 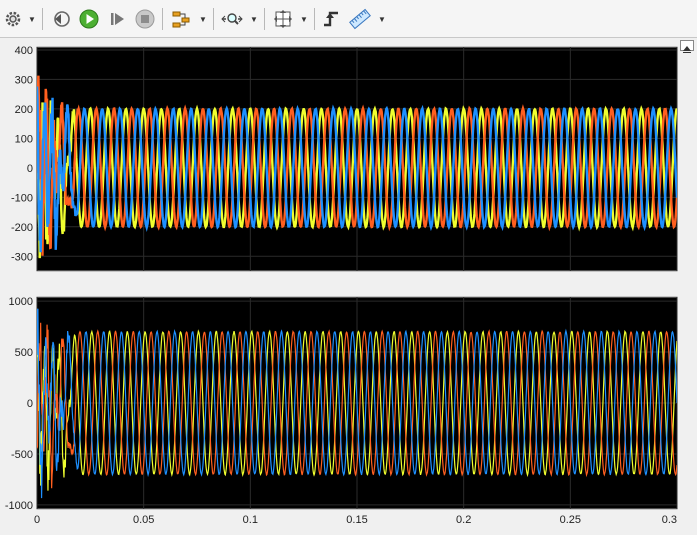 What do you see at coordinates (382, 19) in the screenshot?
I see `measurement-dropdown-icon: ▼` at bounding box center [382, 19].